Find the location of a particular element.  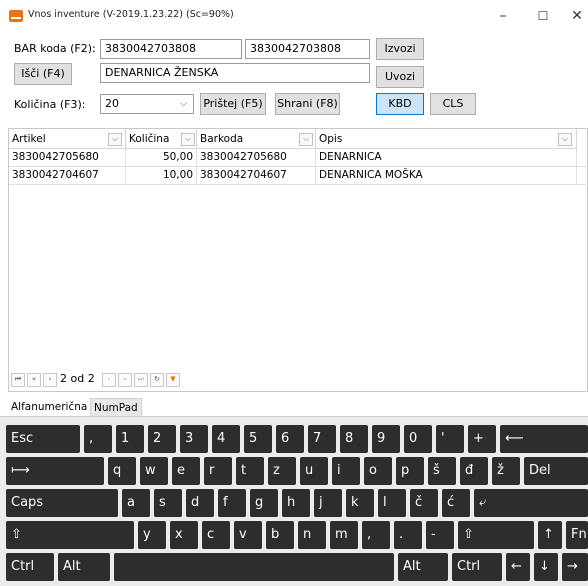

key-d-stroke: đ is located at coordinates (474, 471).